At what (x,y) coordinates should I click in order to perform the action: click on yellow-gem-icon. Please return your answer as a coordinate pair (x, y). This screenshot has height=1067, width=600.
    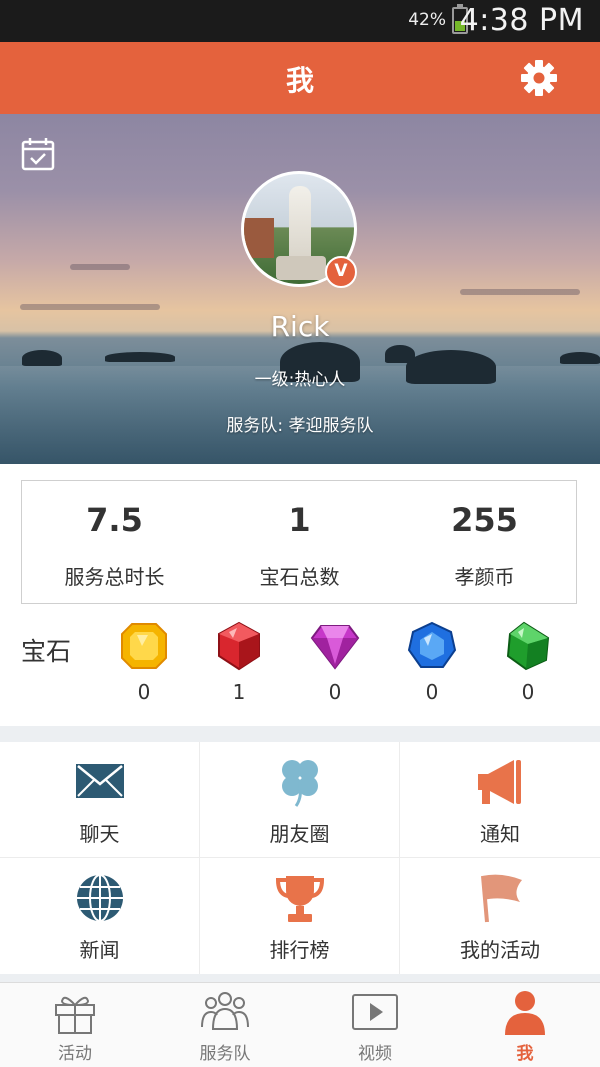
    Looking at the image, I should click on (144, 646).